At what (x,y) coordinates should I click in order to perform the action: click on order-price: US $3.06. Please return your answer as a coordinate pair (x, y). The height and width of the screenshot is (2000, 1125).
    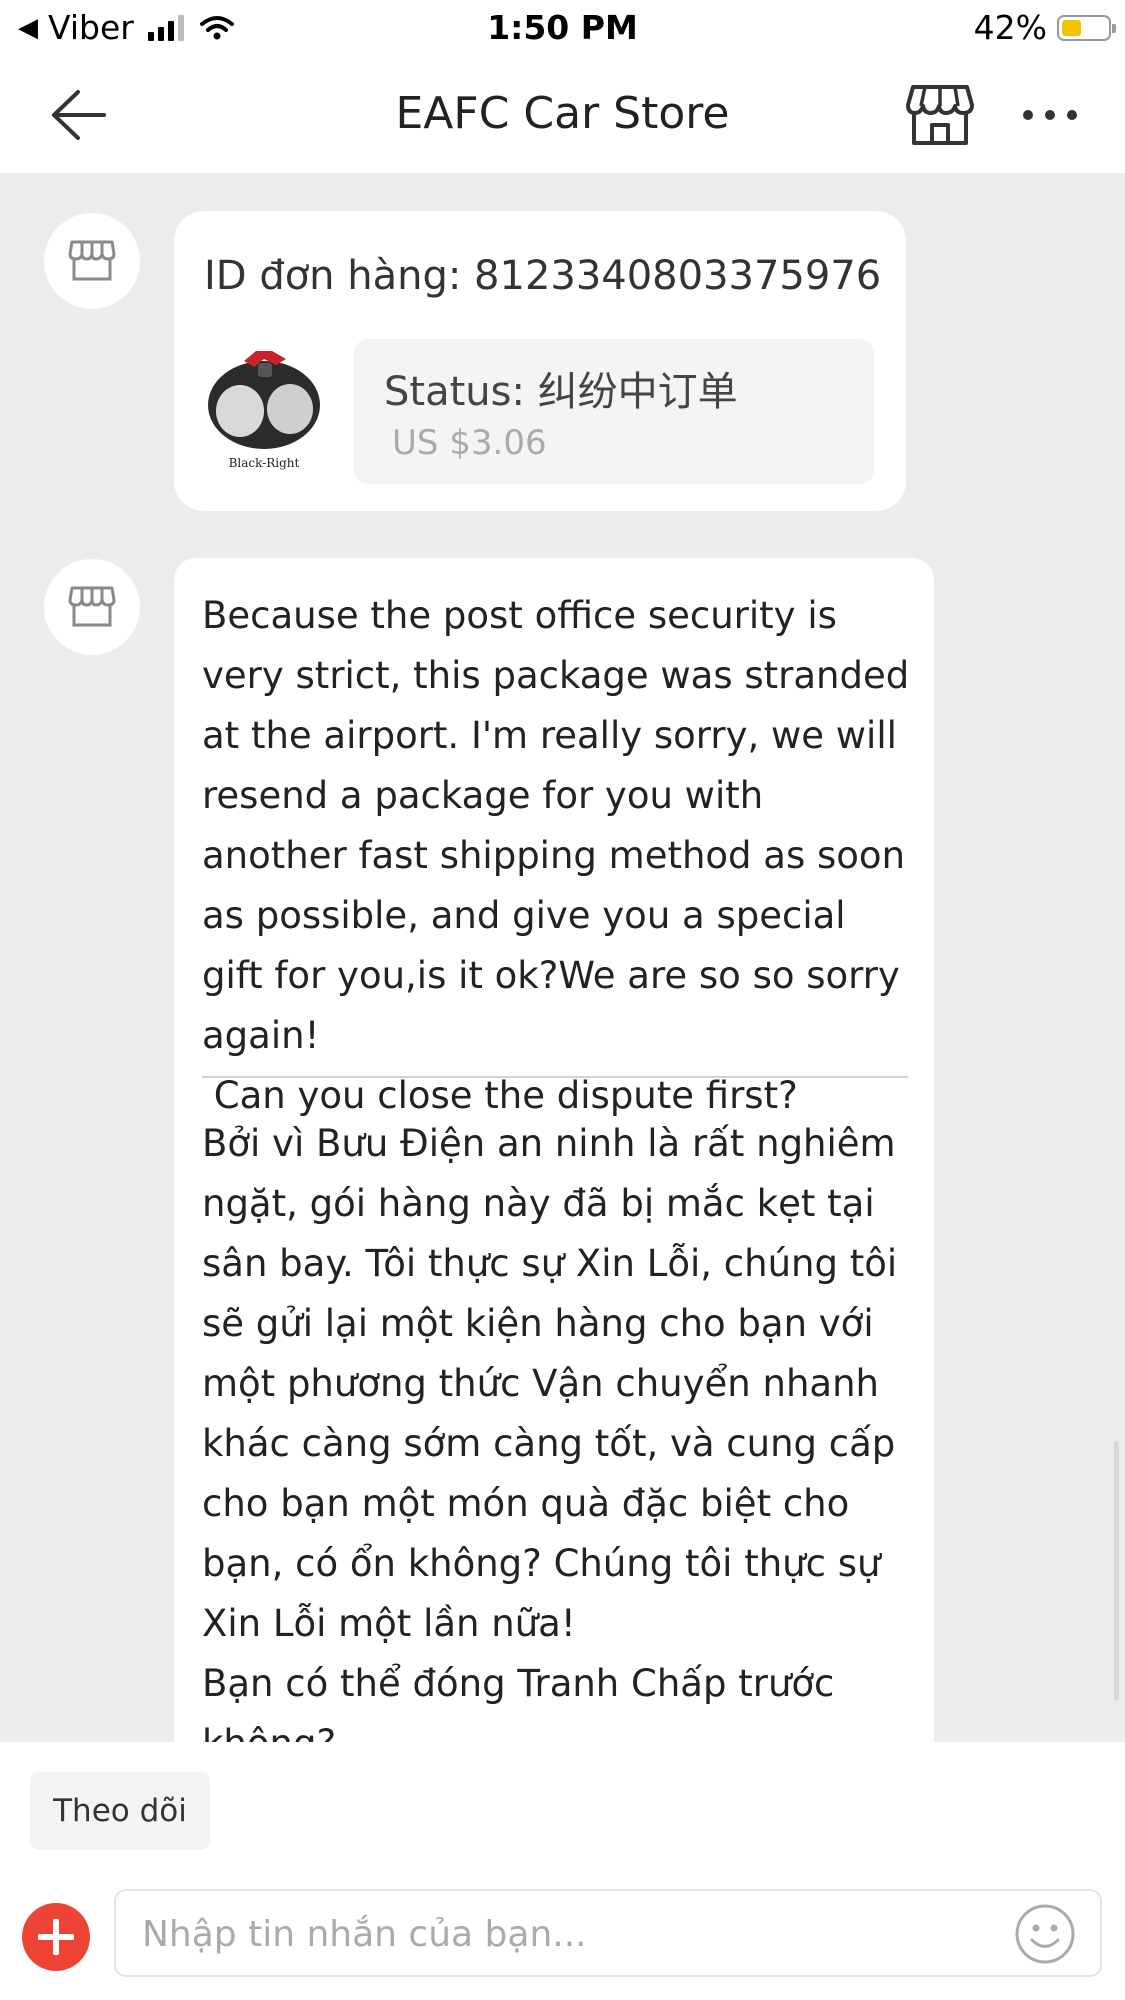
    Looking at the image, I should click on (469, 443).